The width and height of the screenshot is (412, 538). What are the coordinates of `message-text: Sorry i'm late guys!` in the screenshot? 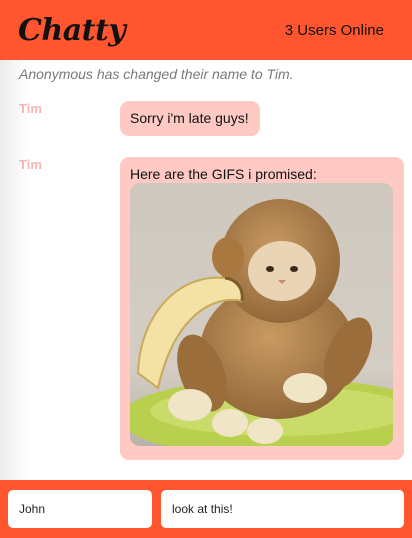 It's located at (189, 118).